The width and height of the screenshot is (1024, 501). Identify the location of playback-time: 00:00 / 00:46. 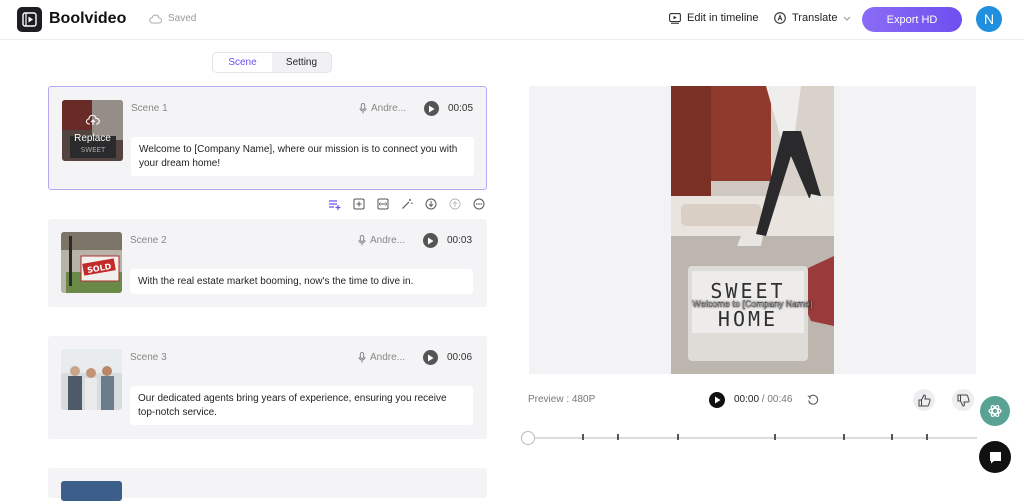
(763, 399).